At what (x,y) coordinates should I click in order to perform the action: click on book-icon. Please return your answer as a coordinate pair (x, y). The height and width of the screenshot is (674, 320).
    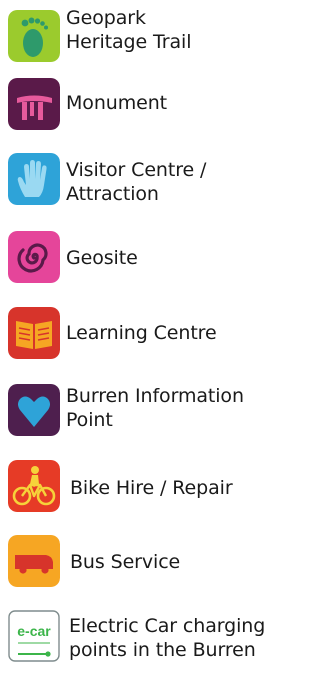
    Looking at the image, I should click on (34, 333).